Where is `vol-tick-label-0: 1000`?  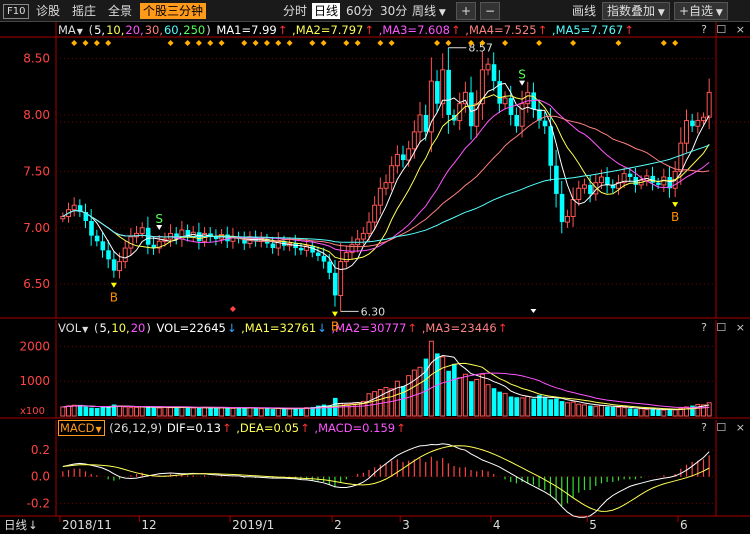 vol-tick-label-0: 1000 is located at coordinates (34, 381).